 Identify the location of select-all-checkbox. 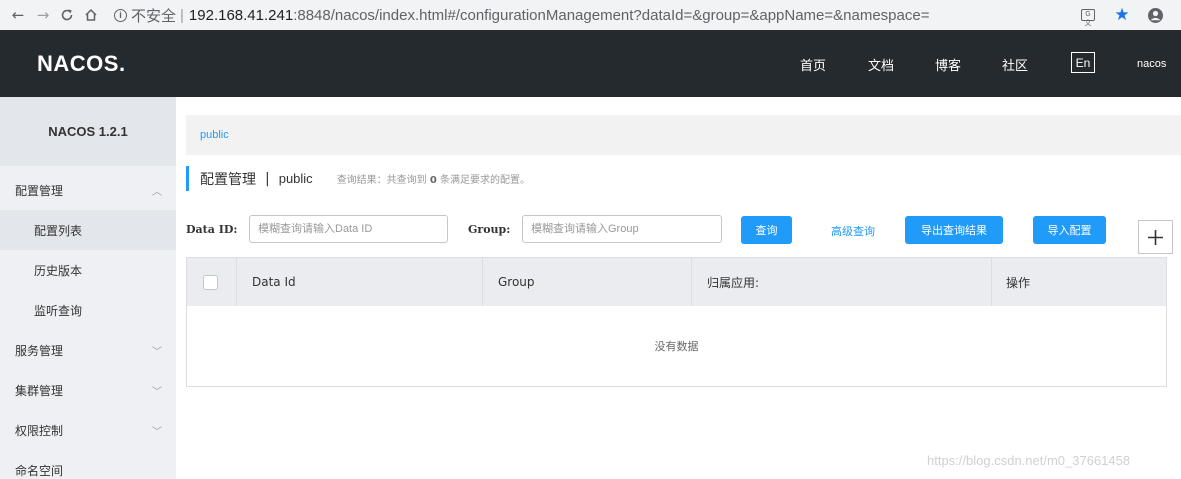
(210, 282).